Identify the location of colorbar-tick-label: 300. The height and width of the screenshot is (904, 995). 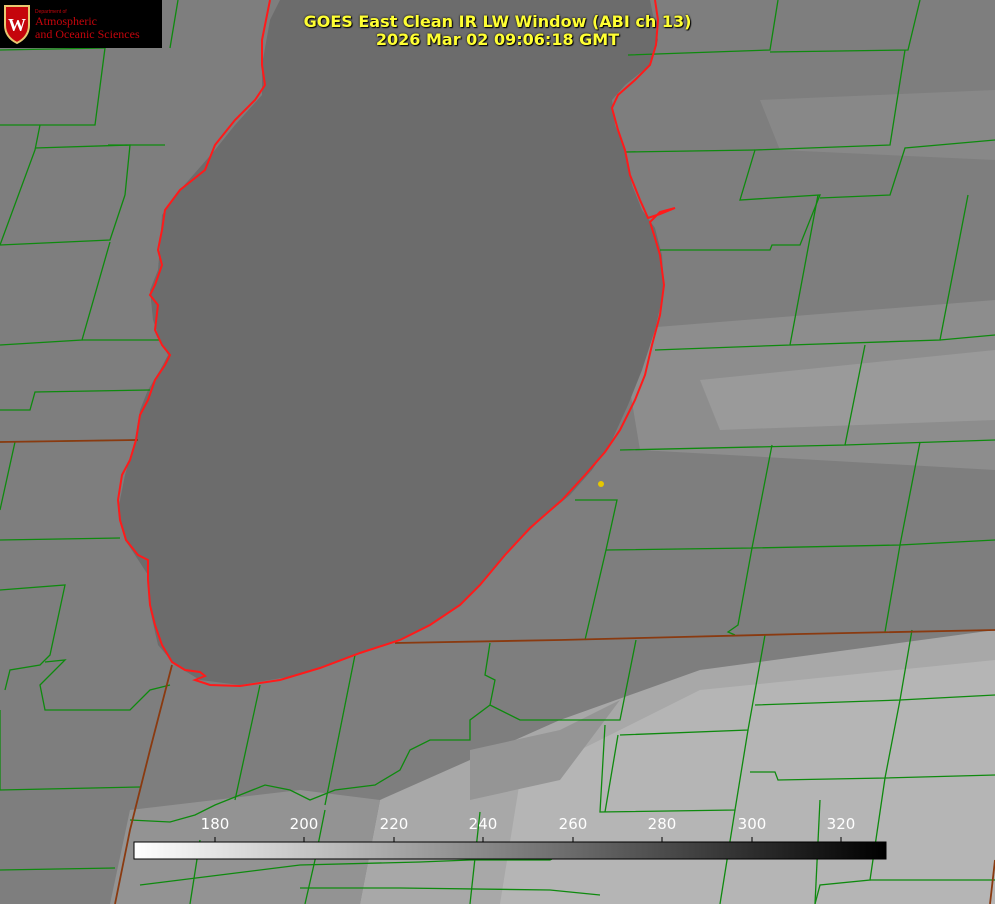
(752, 824).